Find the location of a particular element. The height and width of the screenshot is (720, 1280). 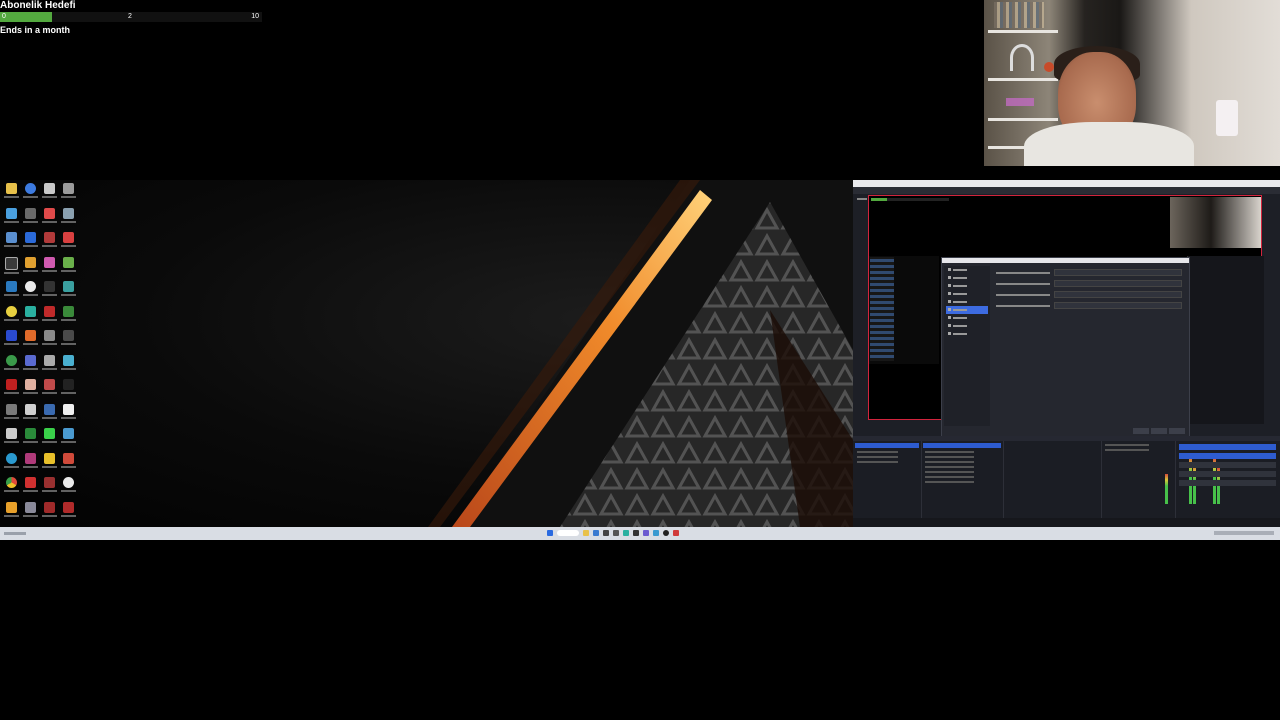

settings-ok-button is located at coordinates (1141, 431).